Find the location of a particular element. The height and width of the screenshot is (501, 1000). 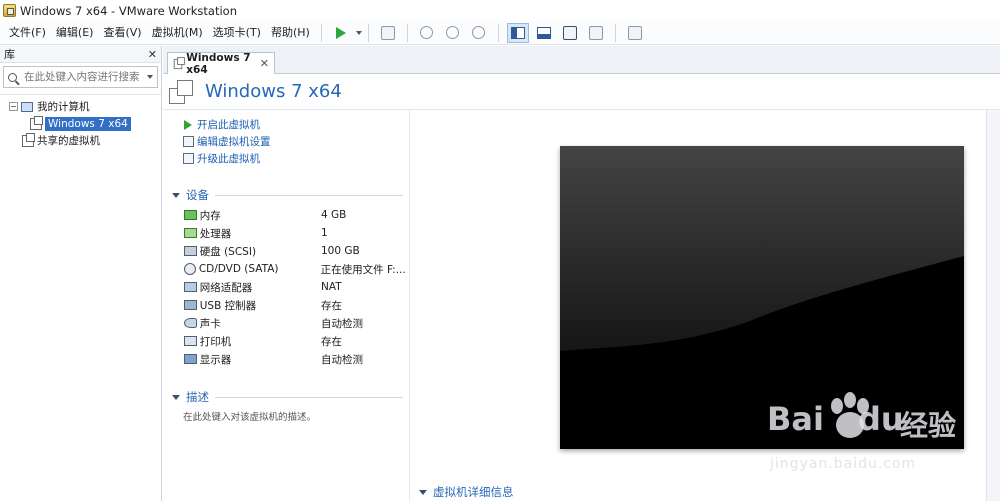

network-adapter-icon is located at coordinates (190, 287).